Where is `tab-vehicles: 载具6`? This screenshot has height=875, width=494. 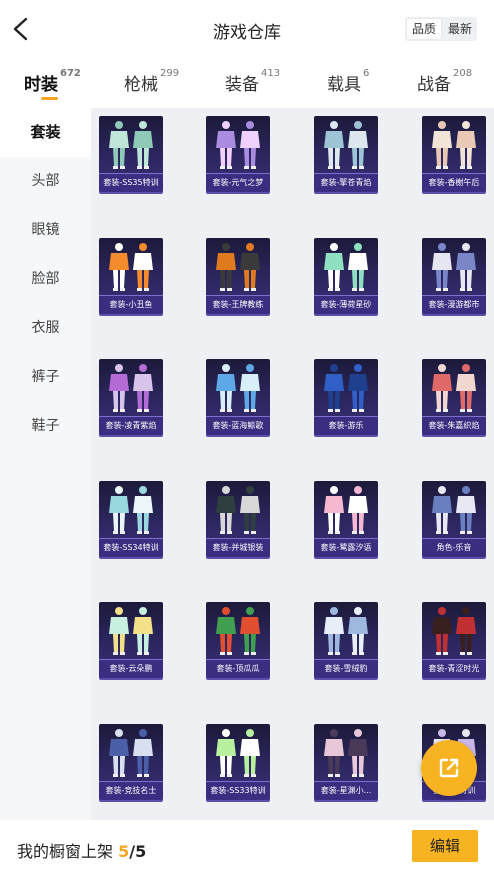
tab-vehicles: 载具6 is located at coordinates (348, 81).